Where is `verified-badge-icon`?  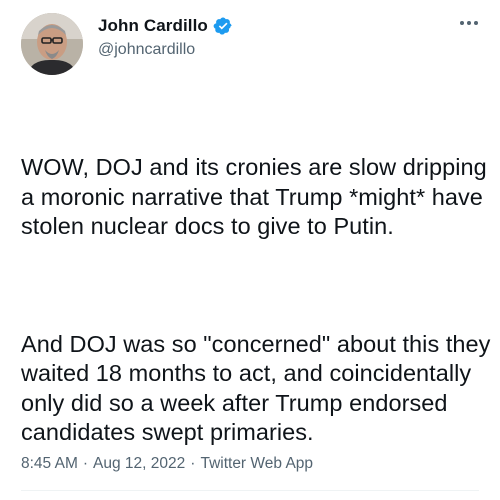
verified-badge-icon is located at coordinates (222, 26).